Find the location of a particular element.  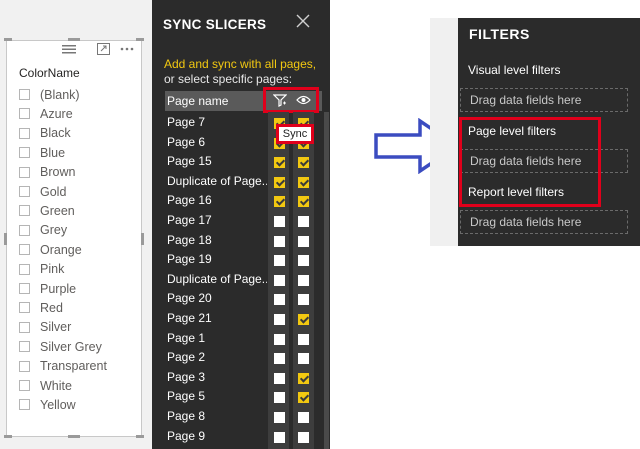

visual-filter-drop-zone: Drag data fields here is located at coordinates (544, 100).